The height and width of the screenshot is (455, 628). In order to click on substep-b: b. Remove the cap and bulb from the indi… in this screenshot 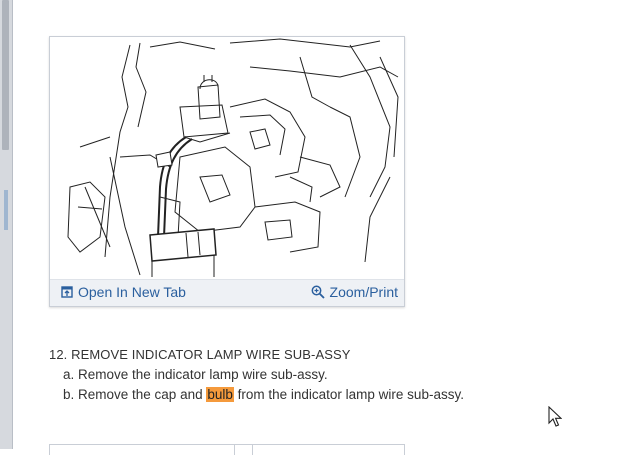, I will do `click(263, 394)`.